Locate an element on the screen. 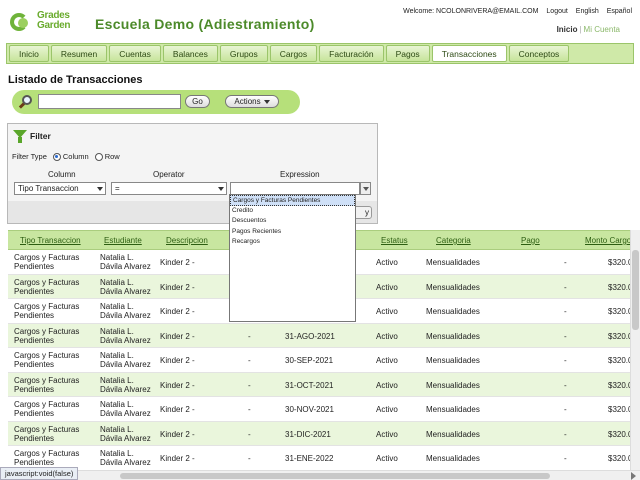 Image resolution: width=640 pixels, height=480 pixels. col-categoria: Categoria is located at coordinates (453, 240).